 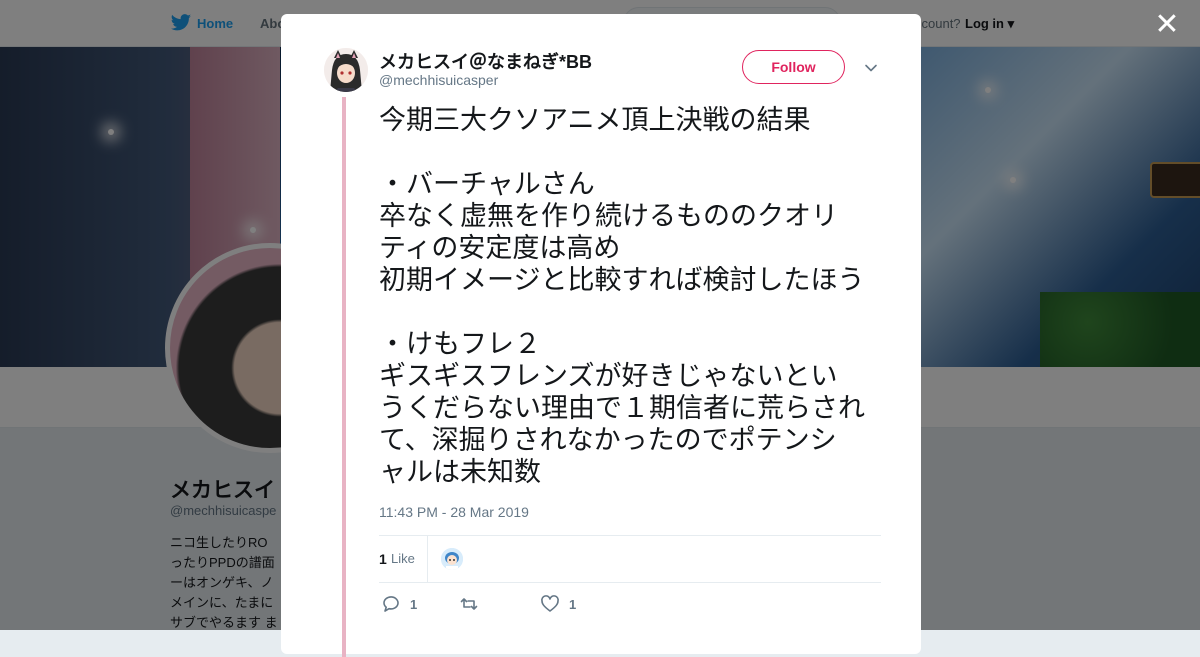 What do you see at coordinates (403, 558) in the screenshot?
I see `likes-label: Like` at bounding box center [403, 558].